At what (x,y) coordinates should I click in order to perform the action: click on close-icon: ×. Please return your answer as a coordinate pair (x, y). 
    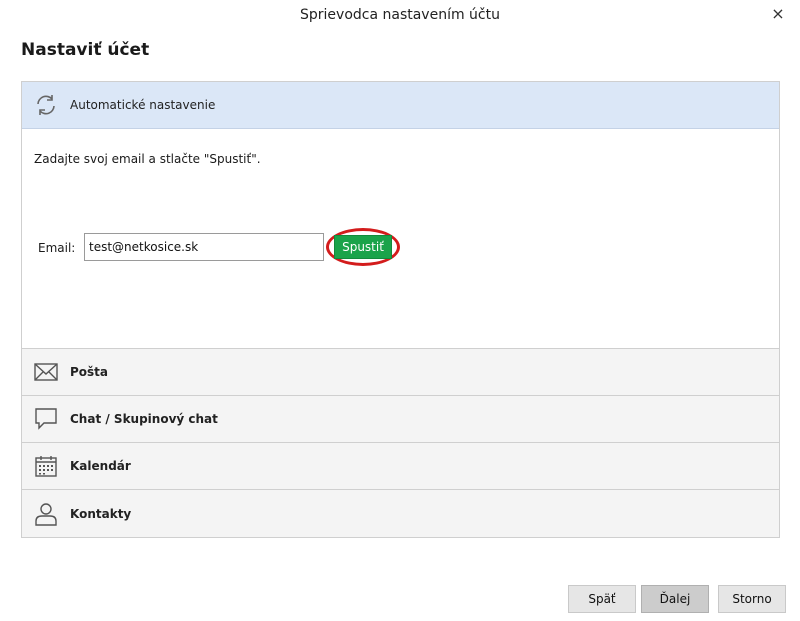
    Looking at the image, I should click on (778, 14).